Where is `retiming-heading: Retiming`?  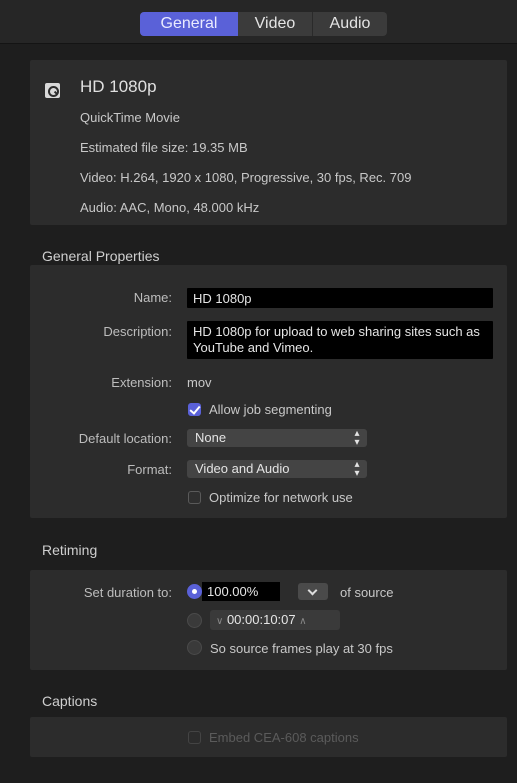 retiming-heading: Retiming is located at coordinates (70, 550).